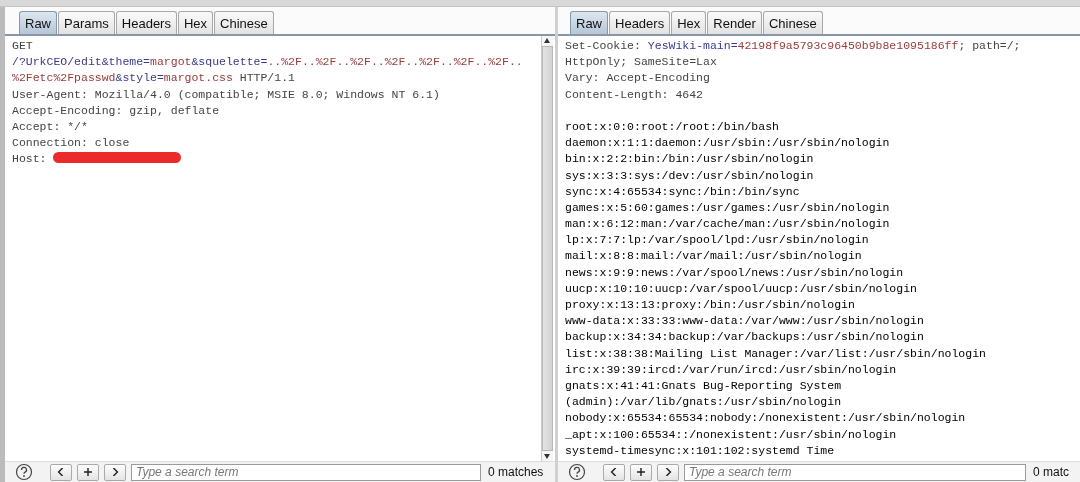 The image size is (1080, 482). What do you see at coordinates (603, 45) in the screenshot?
I see `code-text: Set-Cookie:` at bounding box center [603, 45].